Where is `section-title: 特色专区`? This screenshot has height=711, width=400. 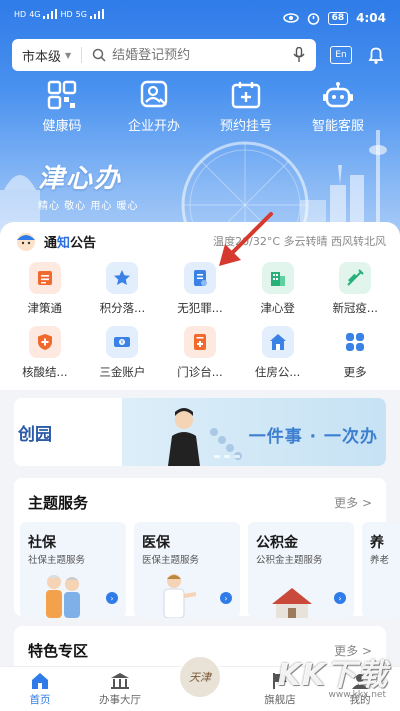 section-title: 特色专区 is located at coordinates (58, 651).